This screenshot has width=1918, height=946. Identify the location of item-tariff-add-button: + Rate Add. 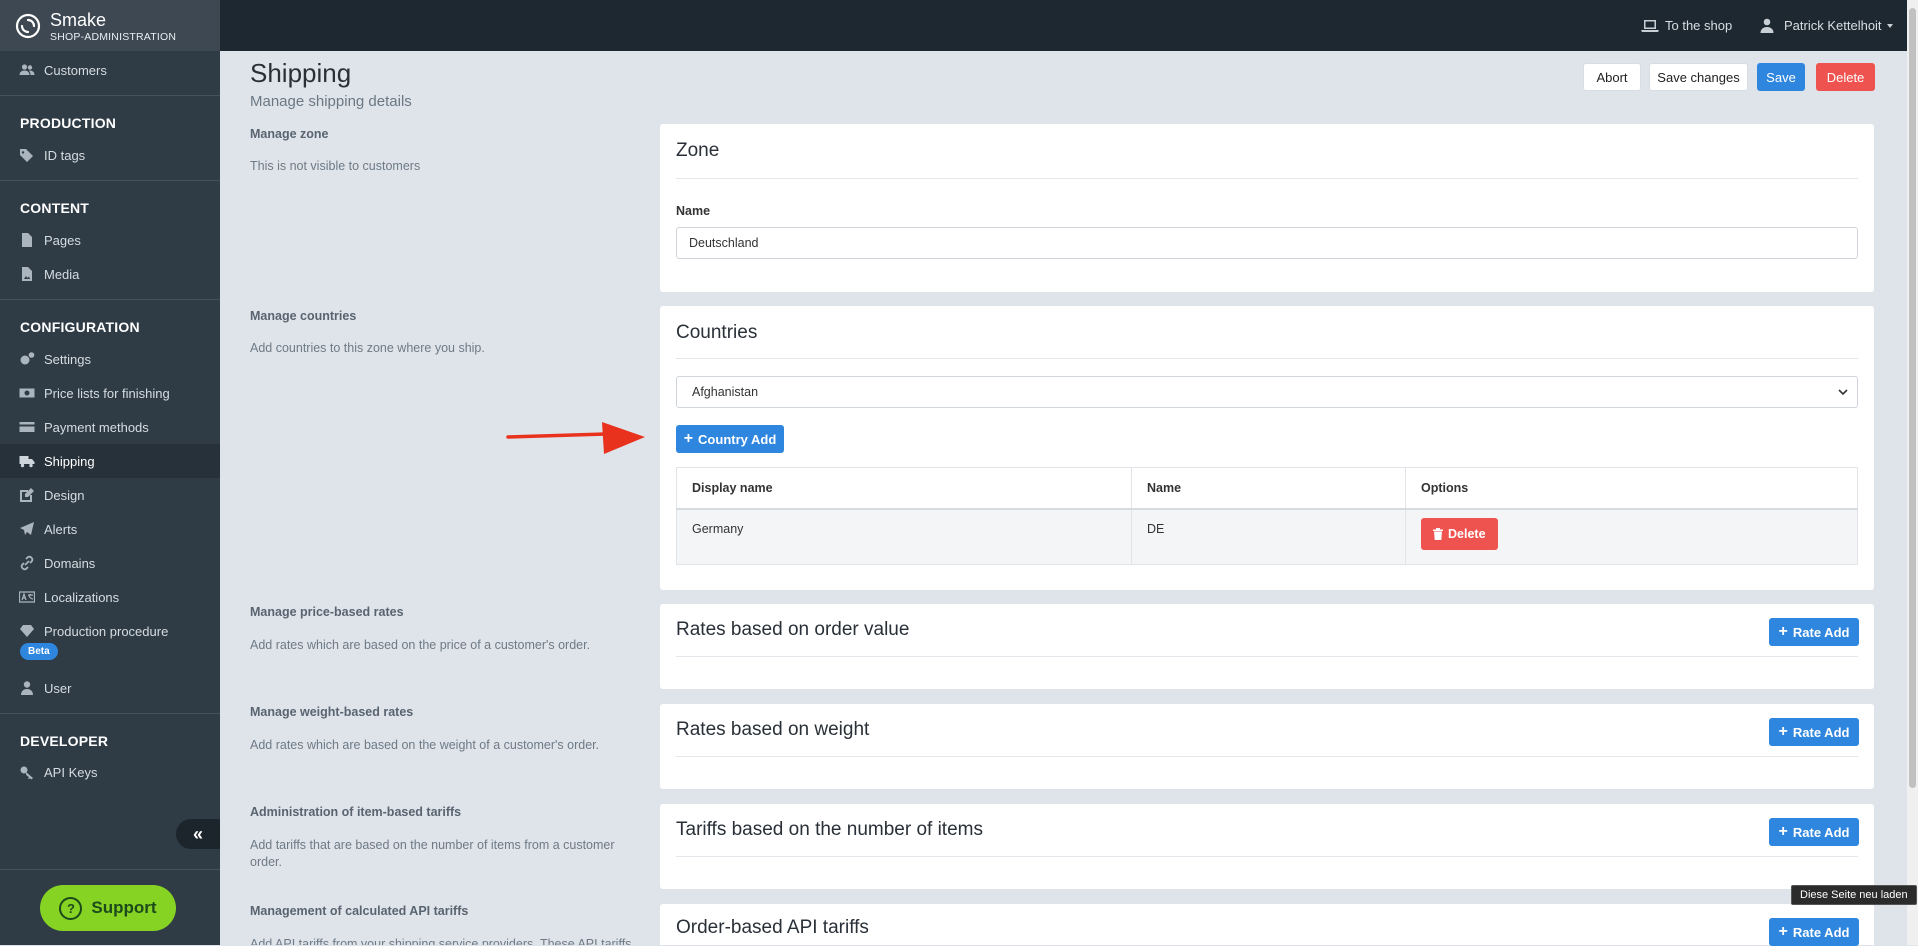
(1814, 832).